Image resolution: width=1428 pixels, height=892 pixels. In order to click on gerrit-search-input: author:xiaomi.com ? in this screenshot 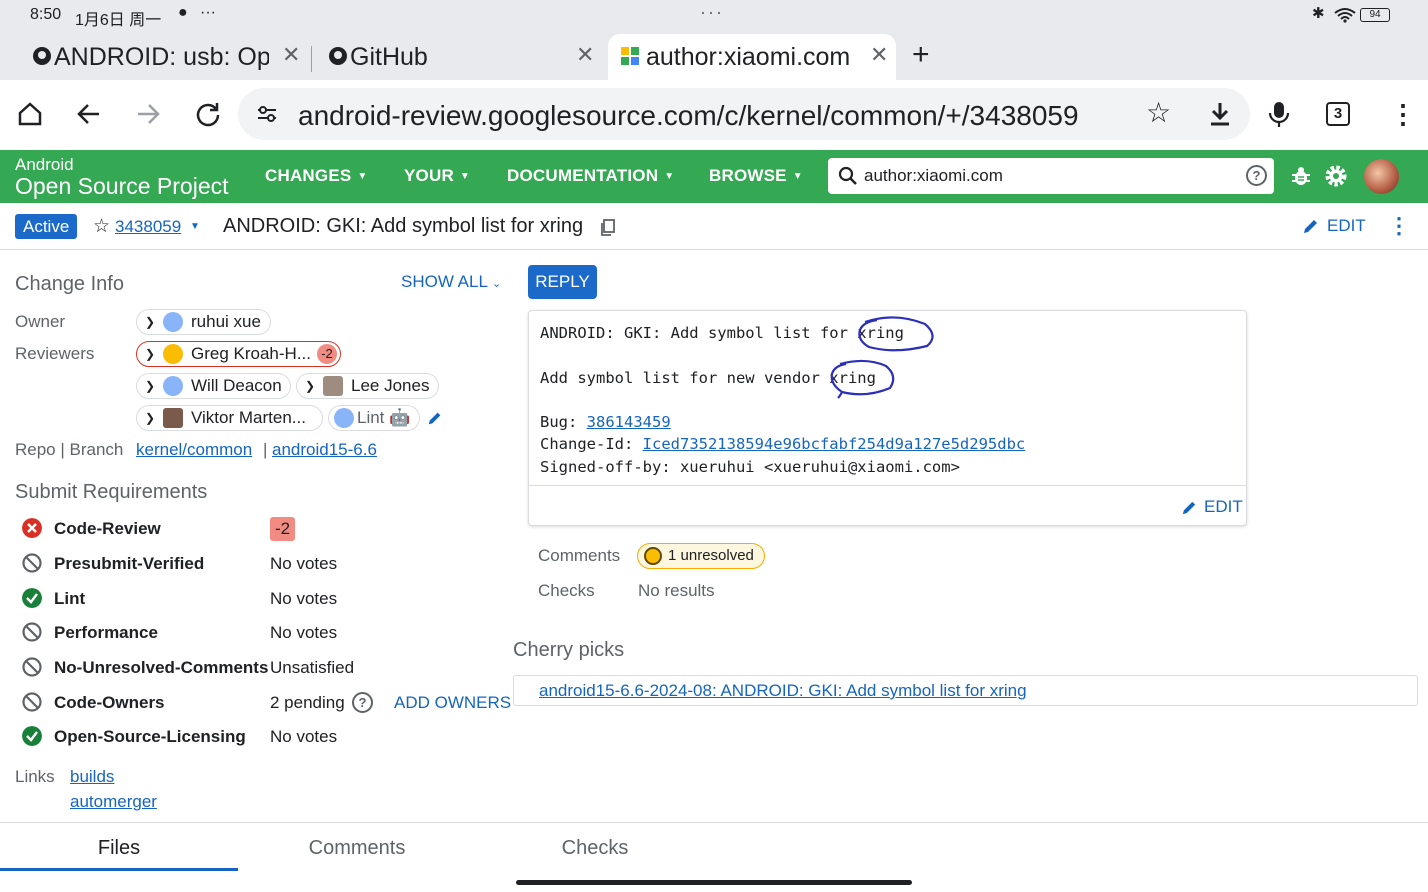, I will do `click(1051, 176)`.